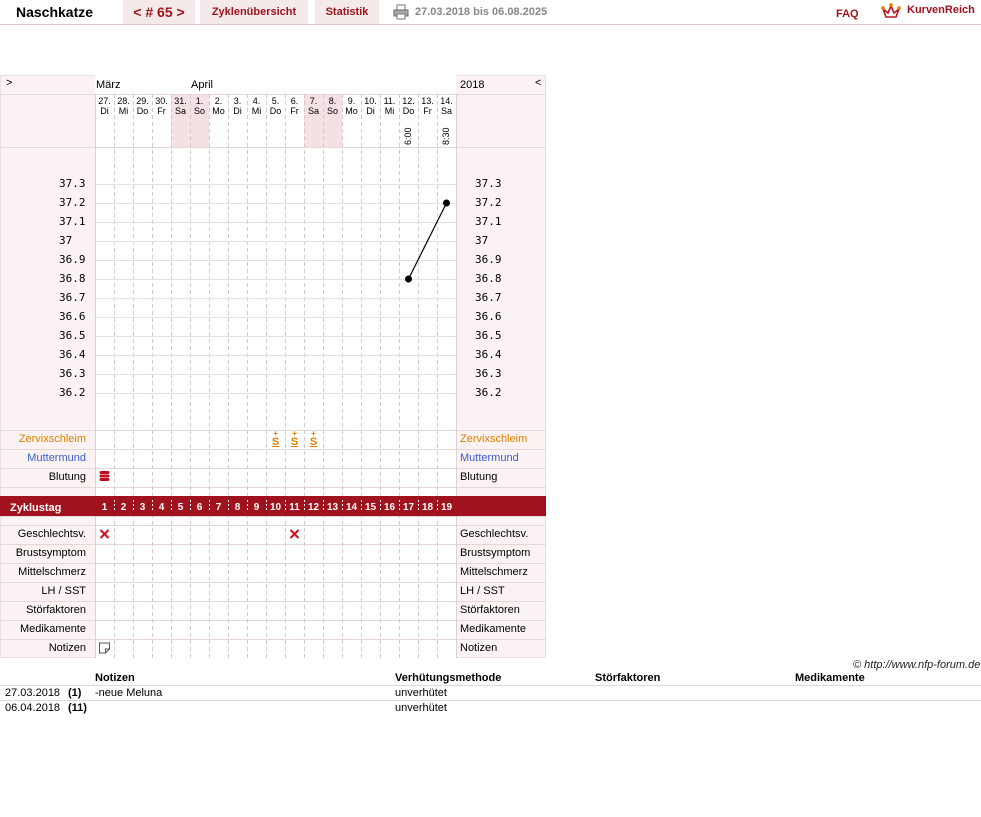  I want to click on col-header-method: Verhütungsmethode, so click(448, 678).